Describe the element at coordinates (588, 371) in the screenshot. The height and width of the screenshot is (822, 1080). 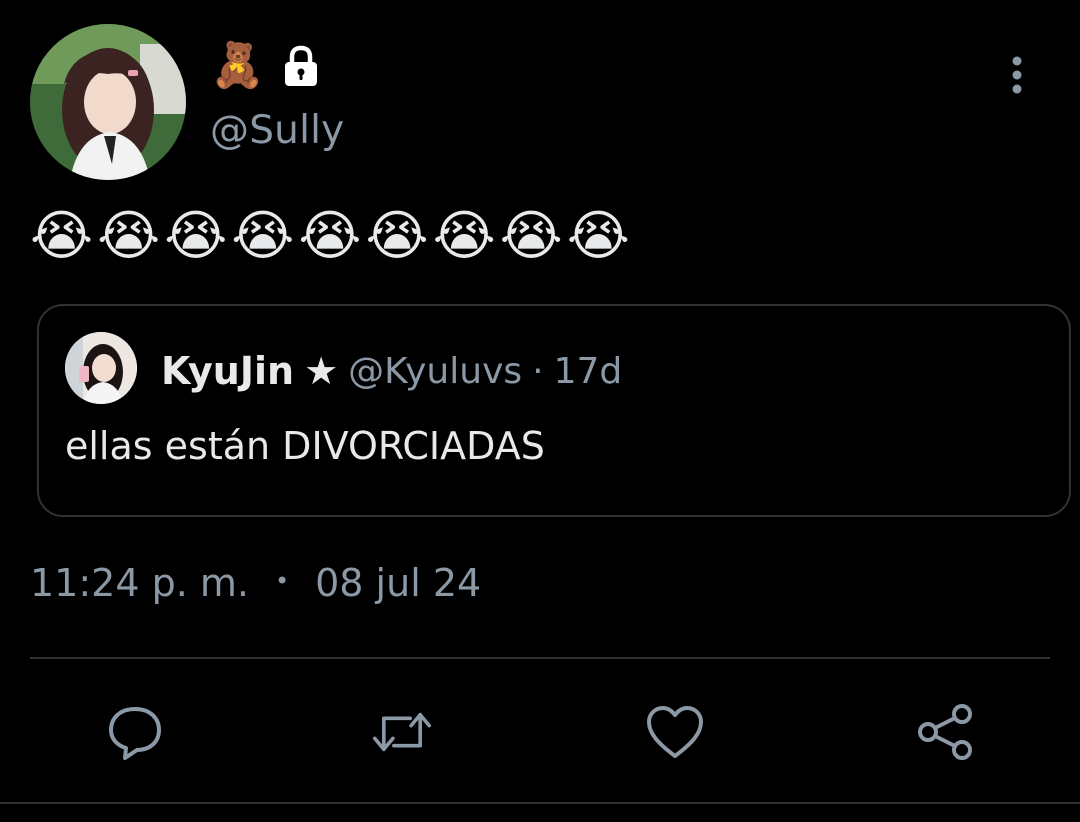
I see `quoted-tweet-time: 17d` at that location.